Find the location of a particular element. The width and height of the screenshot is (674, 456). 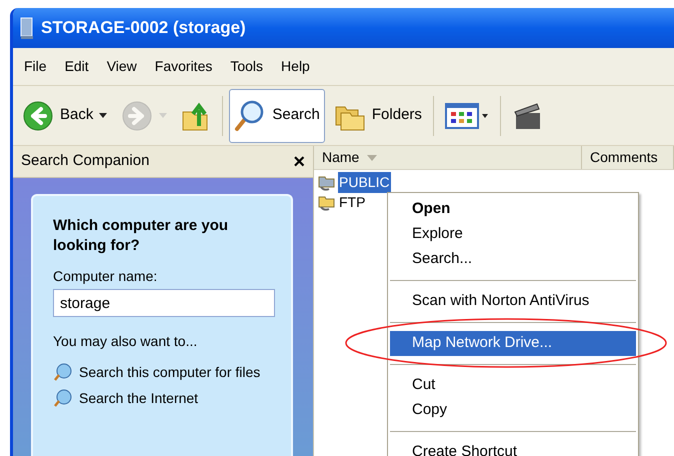

views-grid-icon is located at coordinates (466, 115).